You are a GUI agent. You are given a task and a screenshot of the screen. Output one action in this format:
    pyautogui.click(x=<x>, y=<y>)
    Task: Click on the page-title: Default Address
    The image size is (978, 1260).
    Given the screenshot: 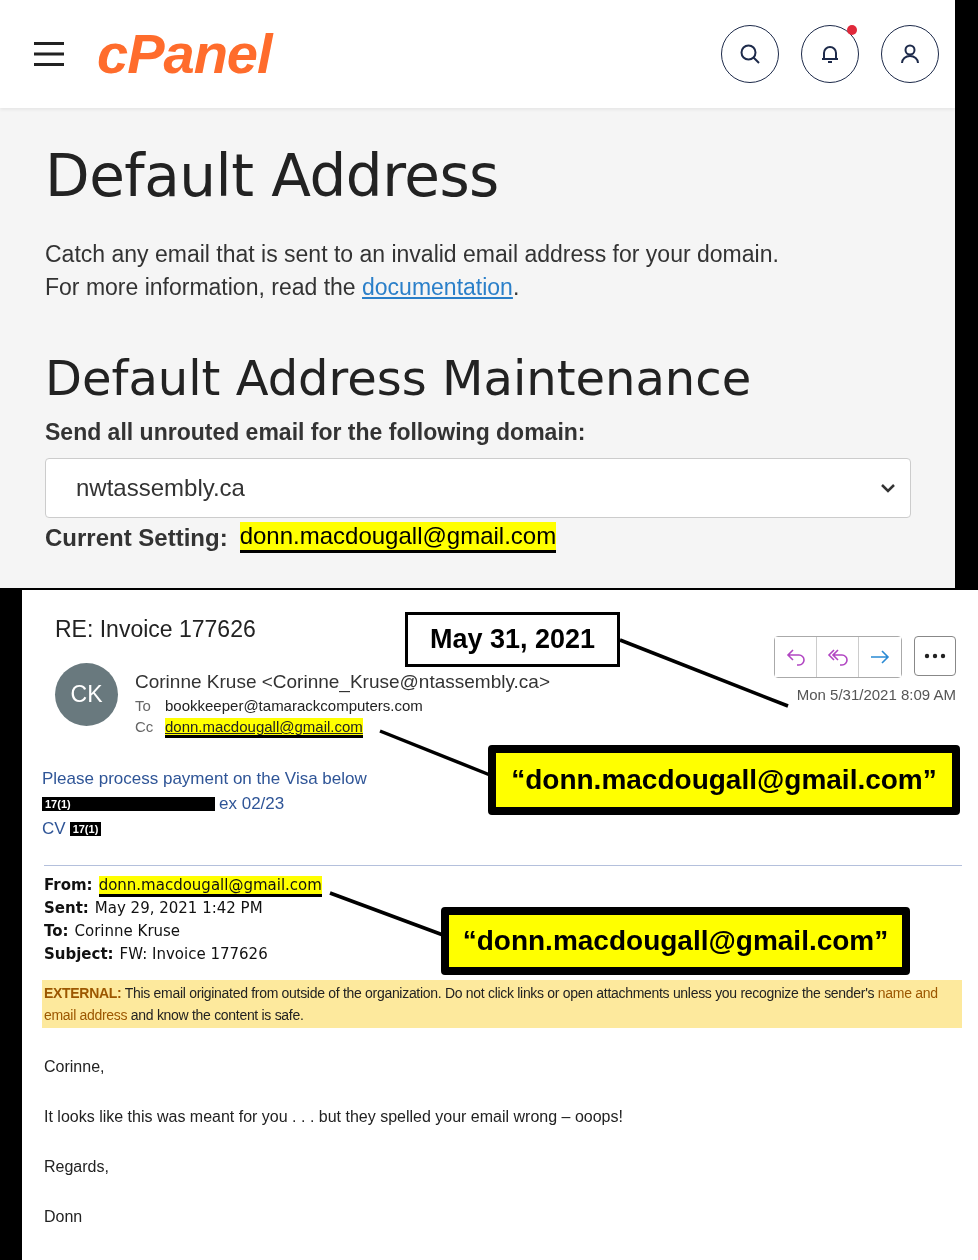 What is the action you would take?
    pyautogui.click(x=272, y=177)
    